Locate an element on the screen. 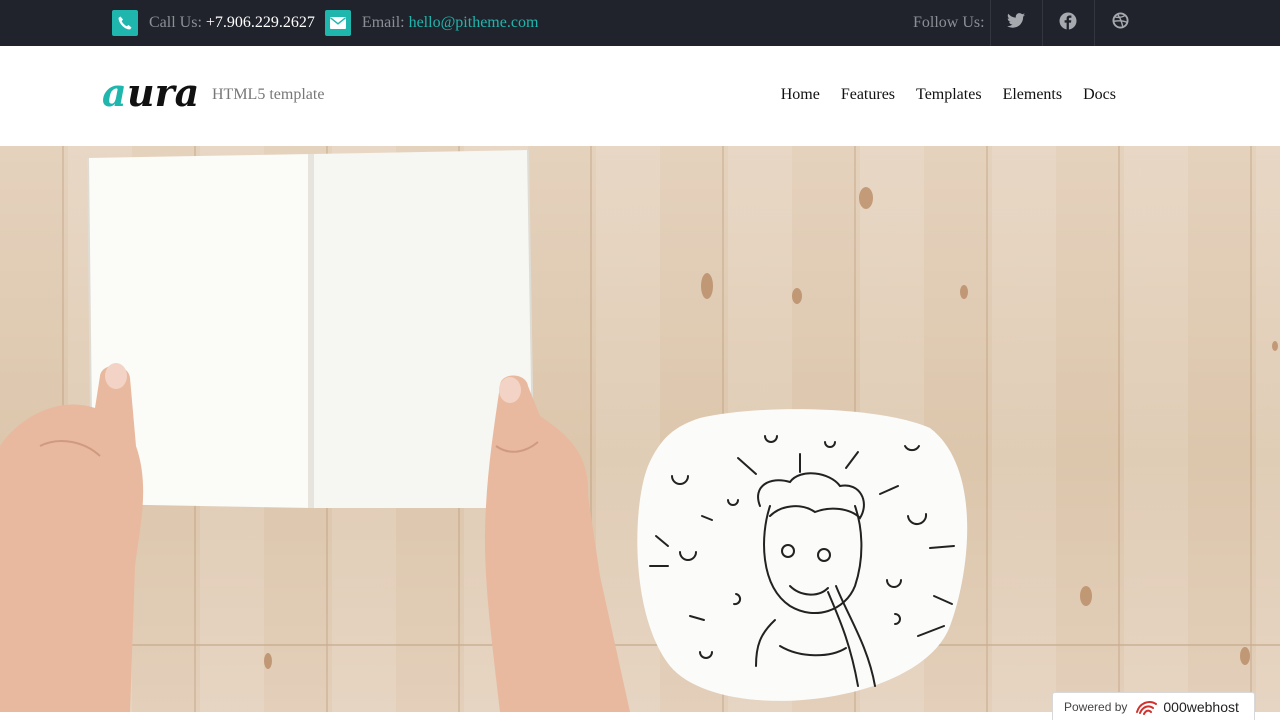 The image size is (1280, 720). nav-features: Features is located at coordinates (868, 95).